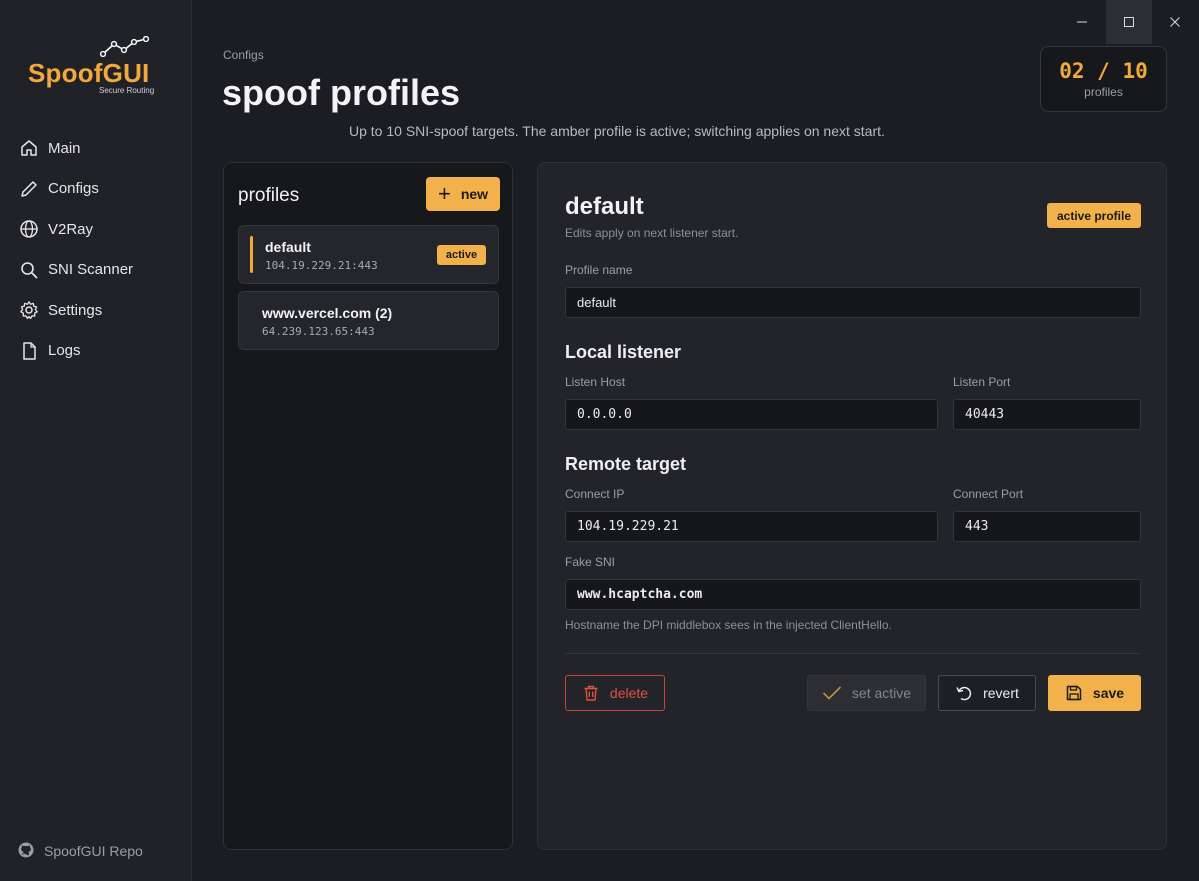  What do you see at coordinates (1094, 215) in the screenshot?
I see `active-profile-badge: active profile` at bounding box center [1094, 215].